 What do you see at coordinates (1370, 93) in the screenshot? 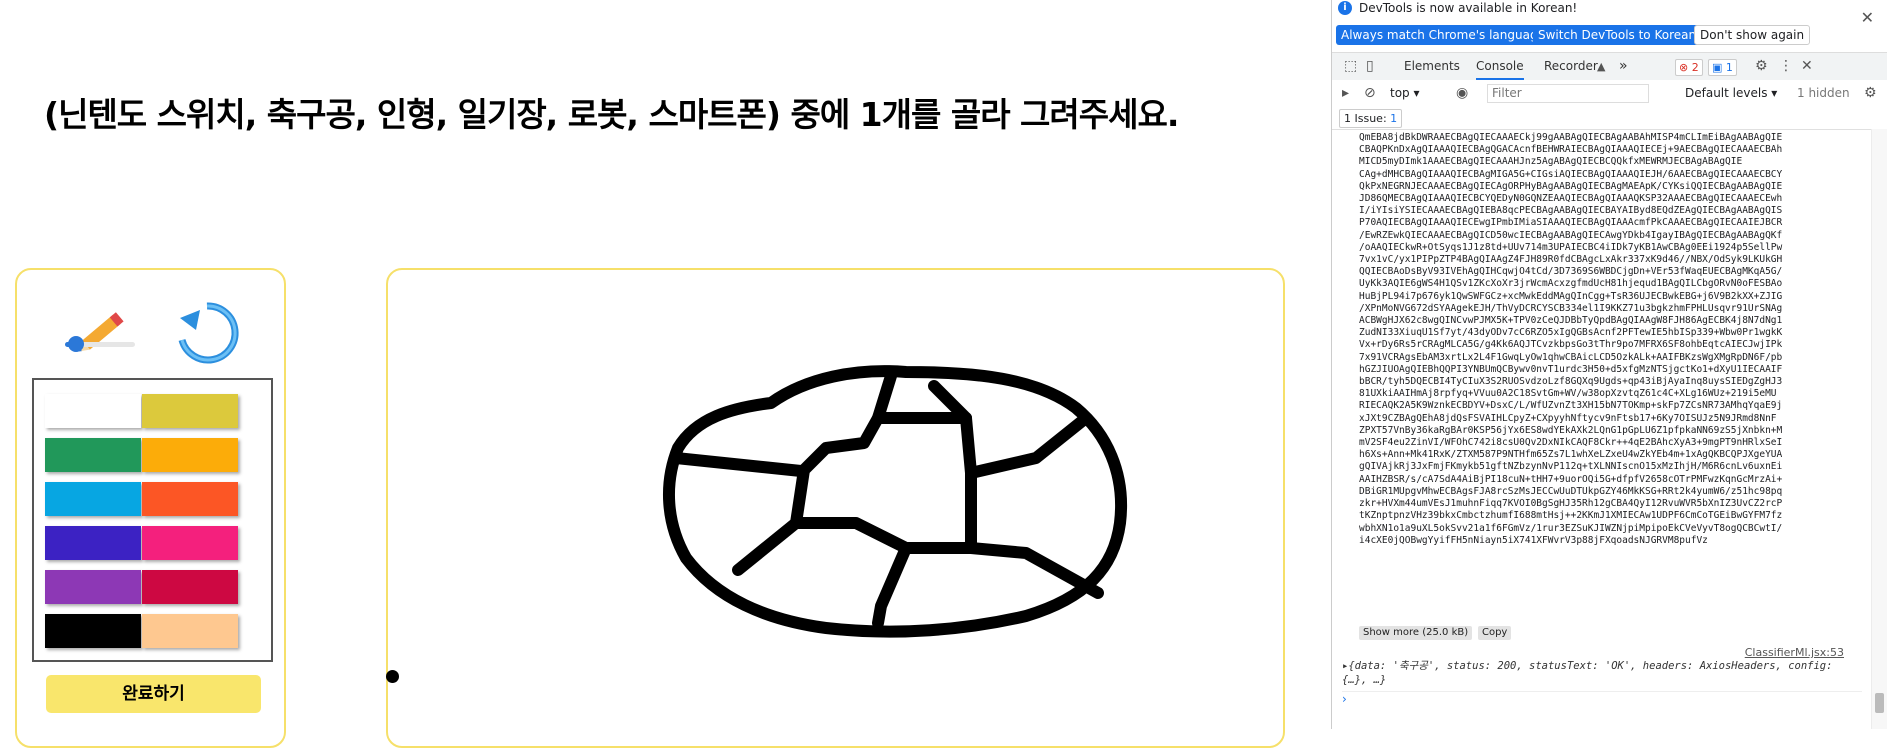
I see `clear-console-icon: ⊘` at bounding box center [1370, 93].